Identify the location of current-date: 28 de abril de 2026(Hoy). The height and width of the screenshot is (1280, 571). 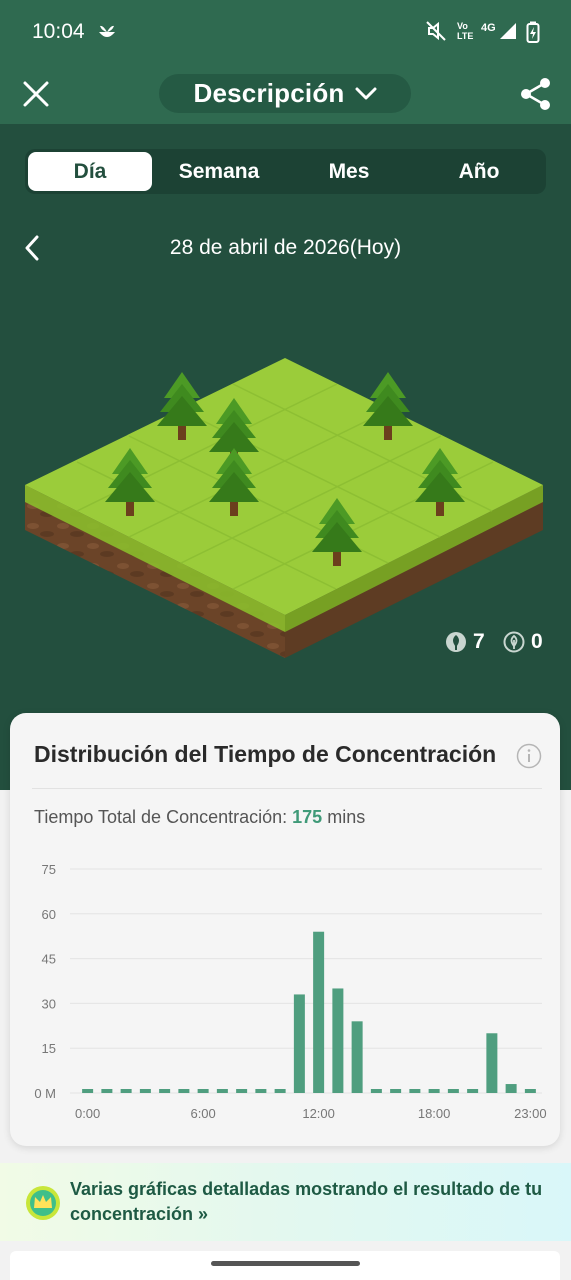
(285, 247).